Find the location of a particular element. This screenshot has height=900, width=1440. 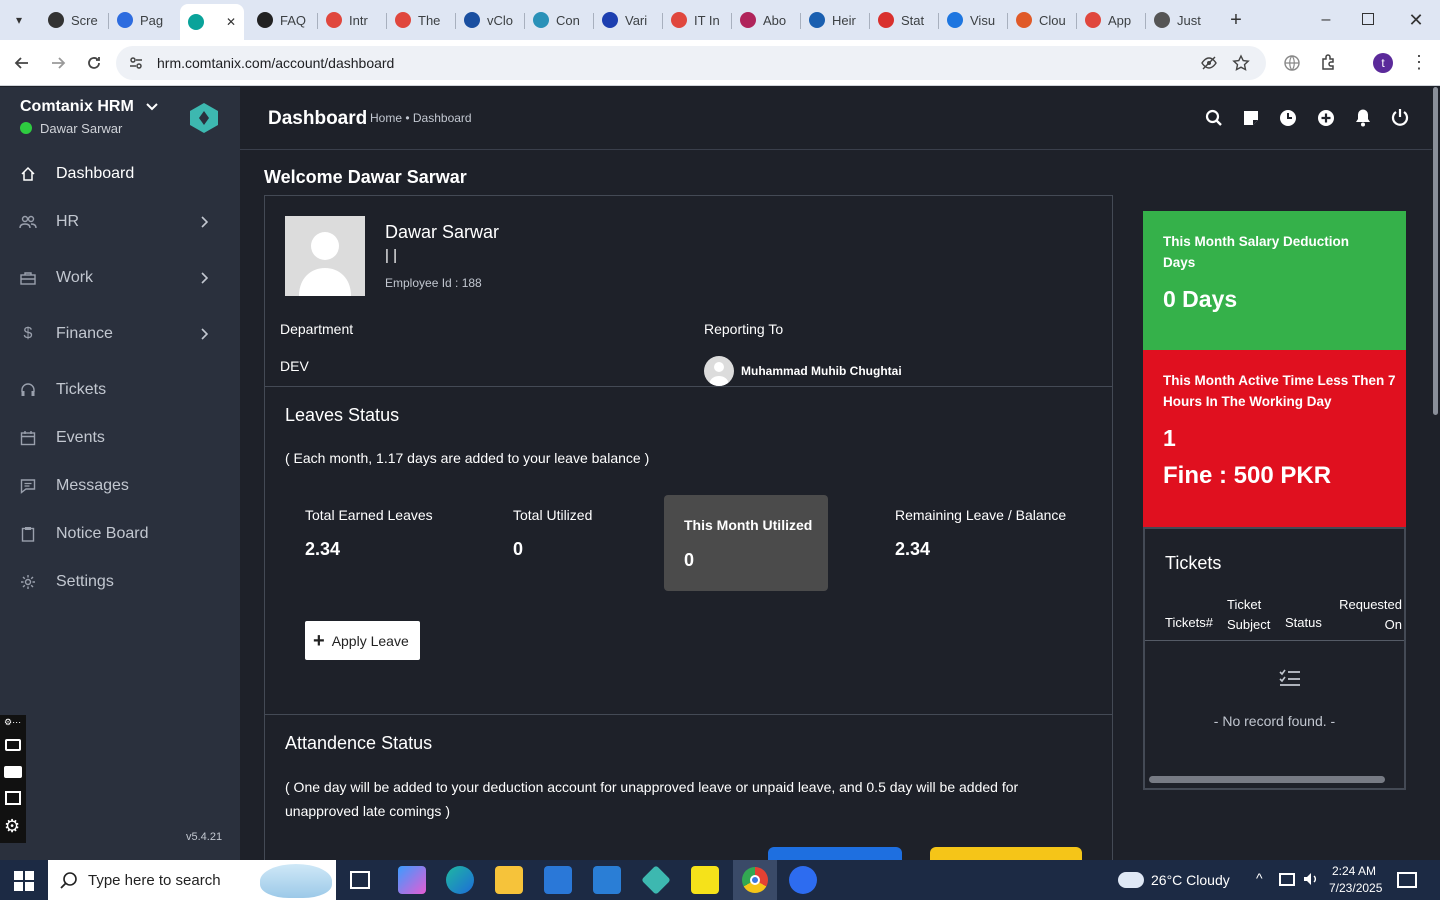

browser-tab: Pag is located at coordinates (145, 20).